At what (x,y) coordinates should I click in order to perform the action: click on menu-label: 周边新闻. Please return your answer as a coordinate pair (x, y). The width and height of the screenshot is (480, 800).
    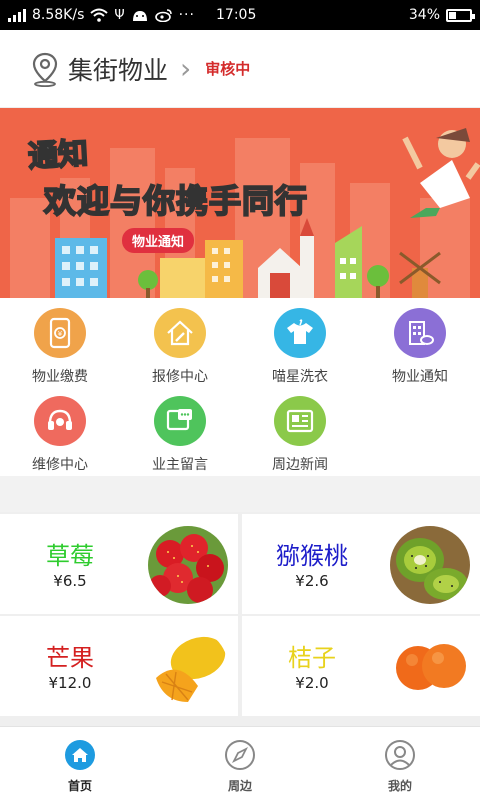
    Looking at the image, I should click on (300, 465).